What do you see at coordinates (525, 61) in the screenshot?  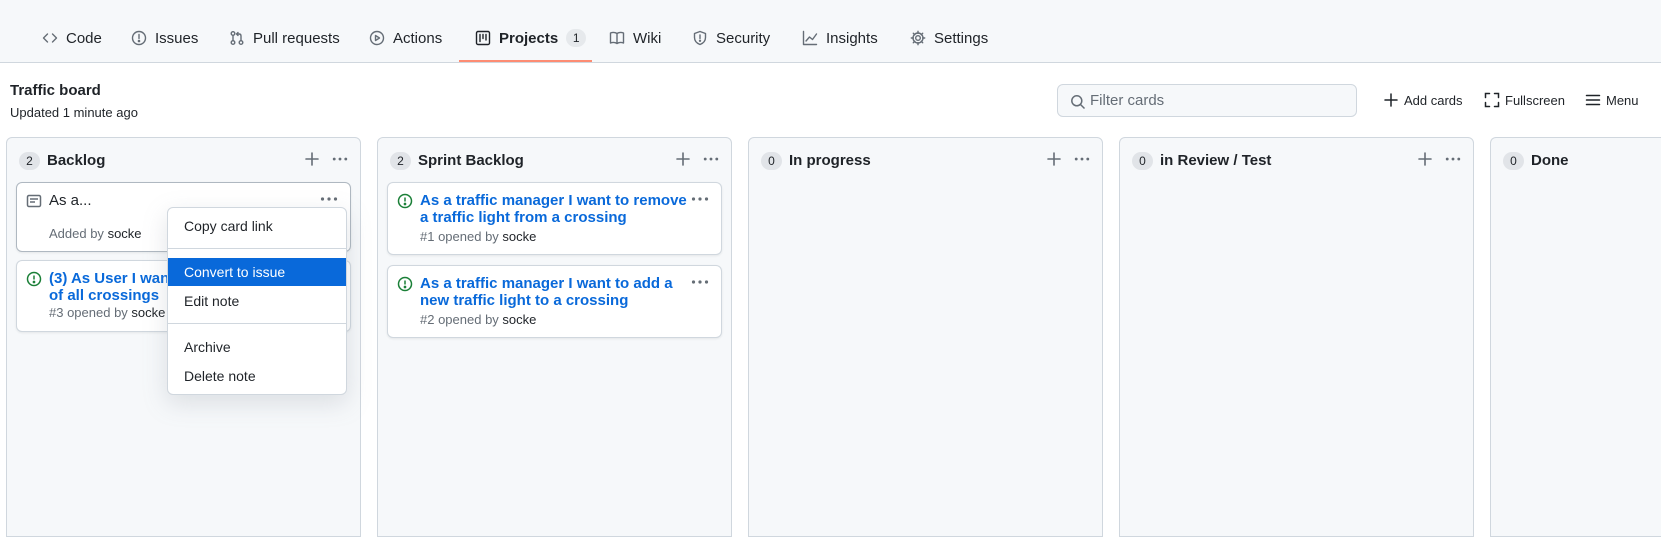 I see `selected-tab-underline` at bounding box center [525, 61].